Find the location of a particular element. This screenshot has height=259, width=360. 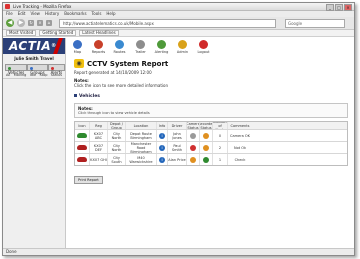

col-header: Depot / Group is located at coordinates (117, 125).